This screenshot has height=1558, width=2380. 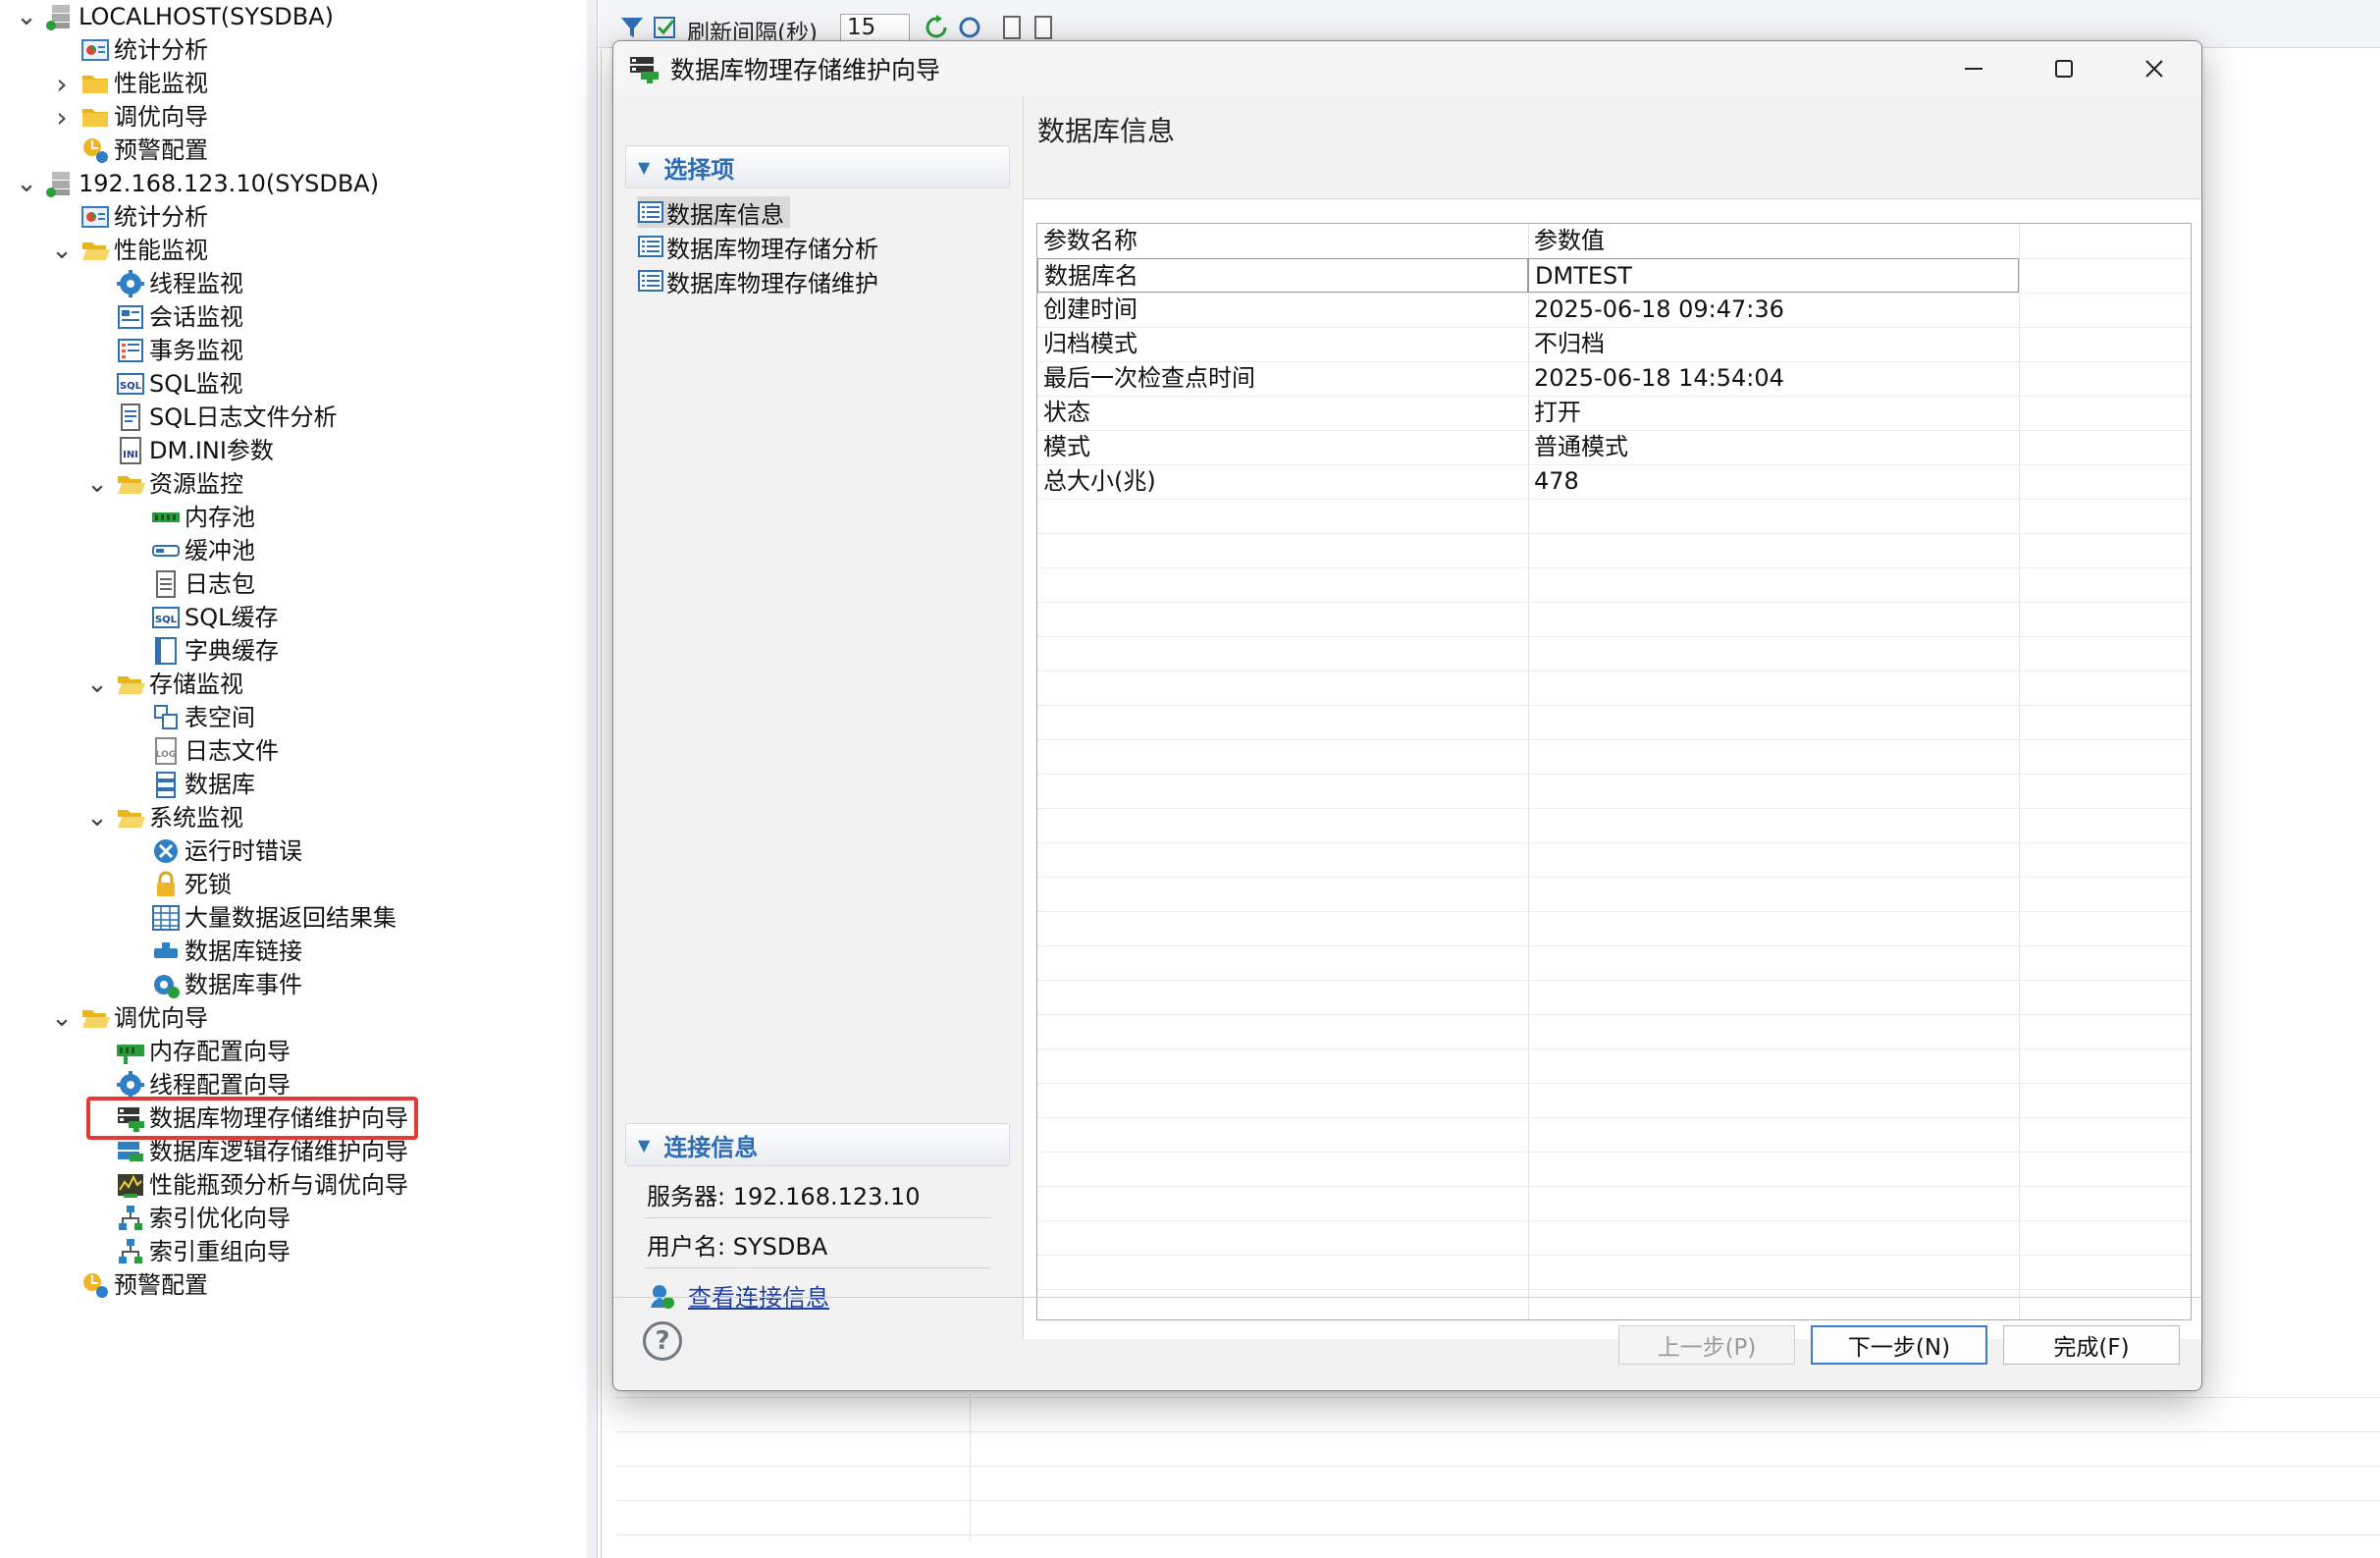 I want to click on minimize-icon, so click(x=1974, y=69).